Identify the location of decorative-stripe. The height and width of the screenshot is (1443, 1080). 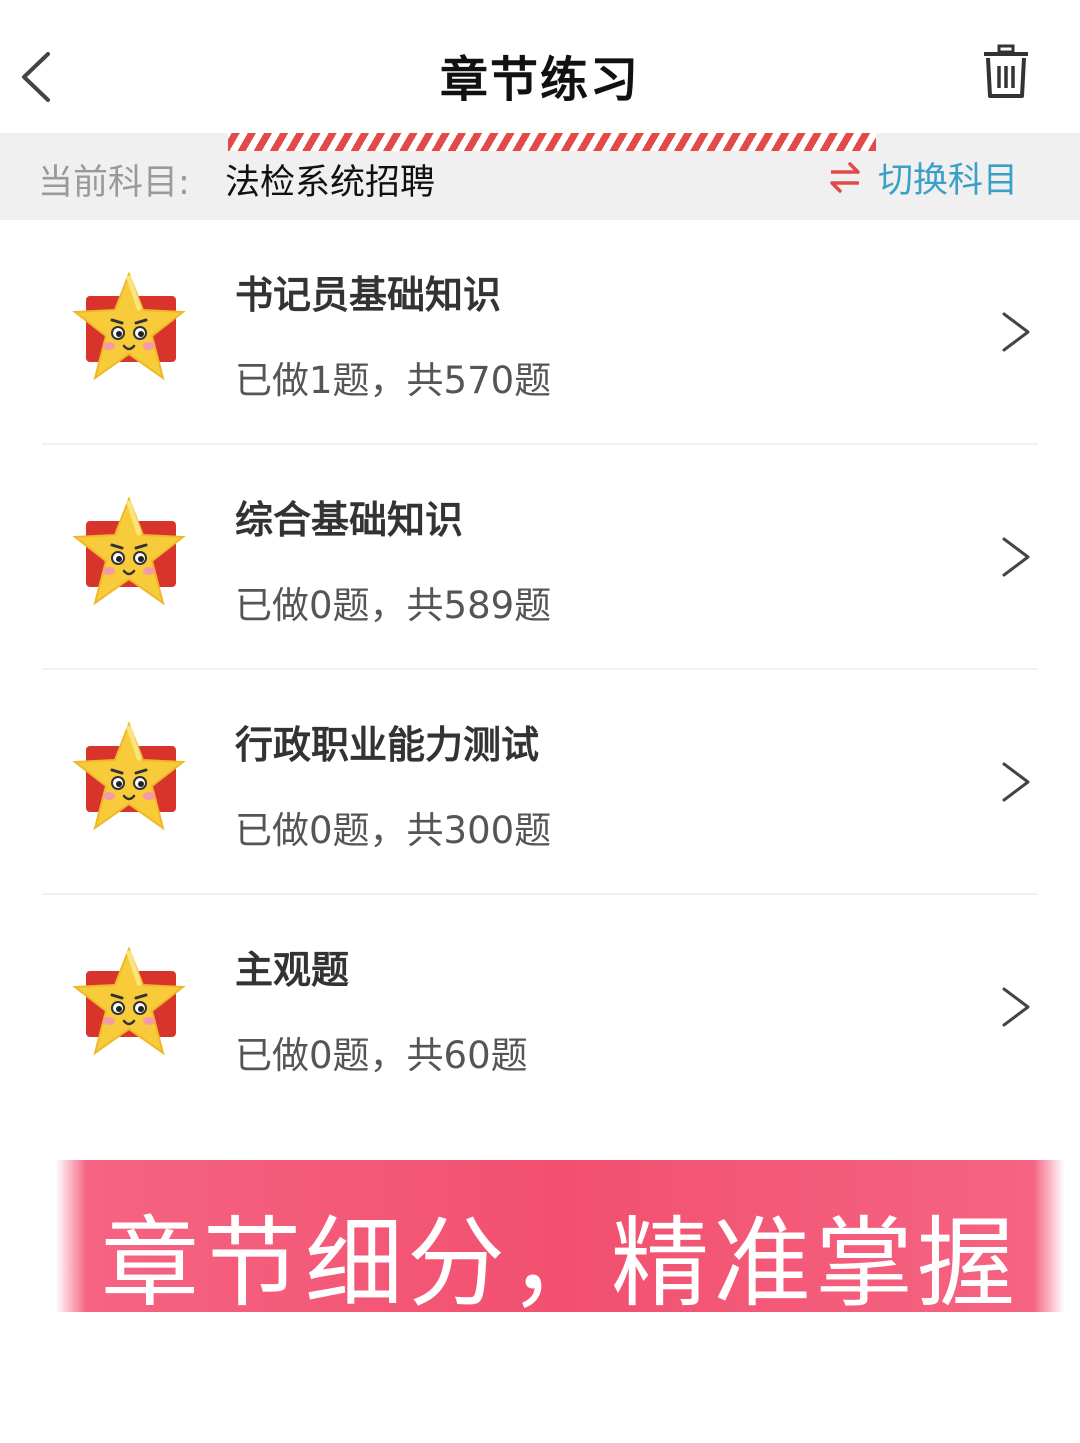
(552, 142).